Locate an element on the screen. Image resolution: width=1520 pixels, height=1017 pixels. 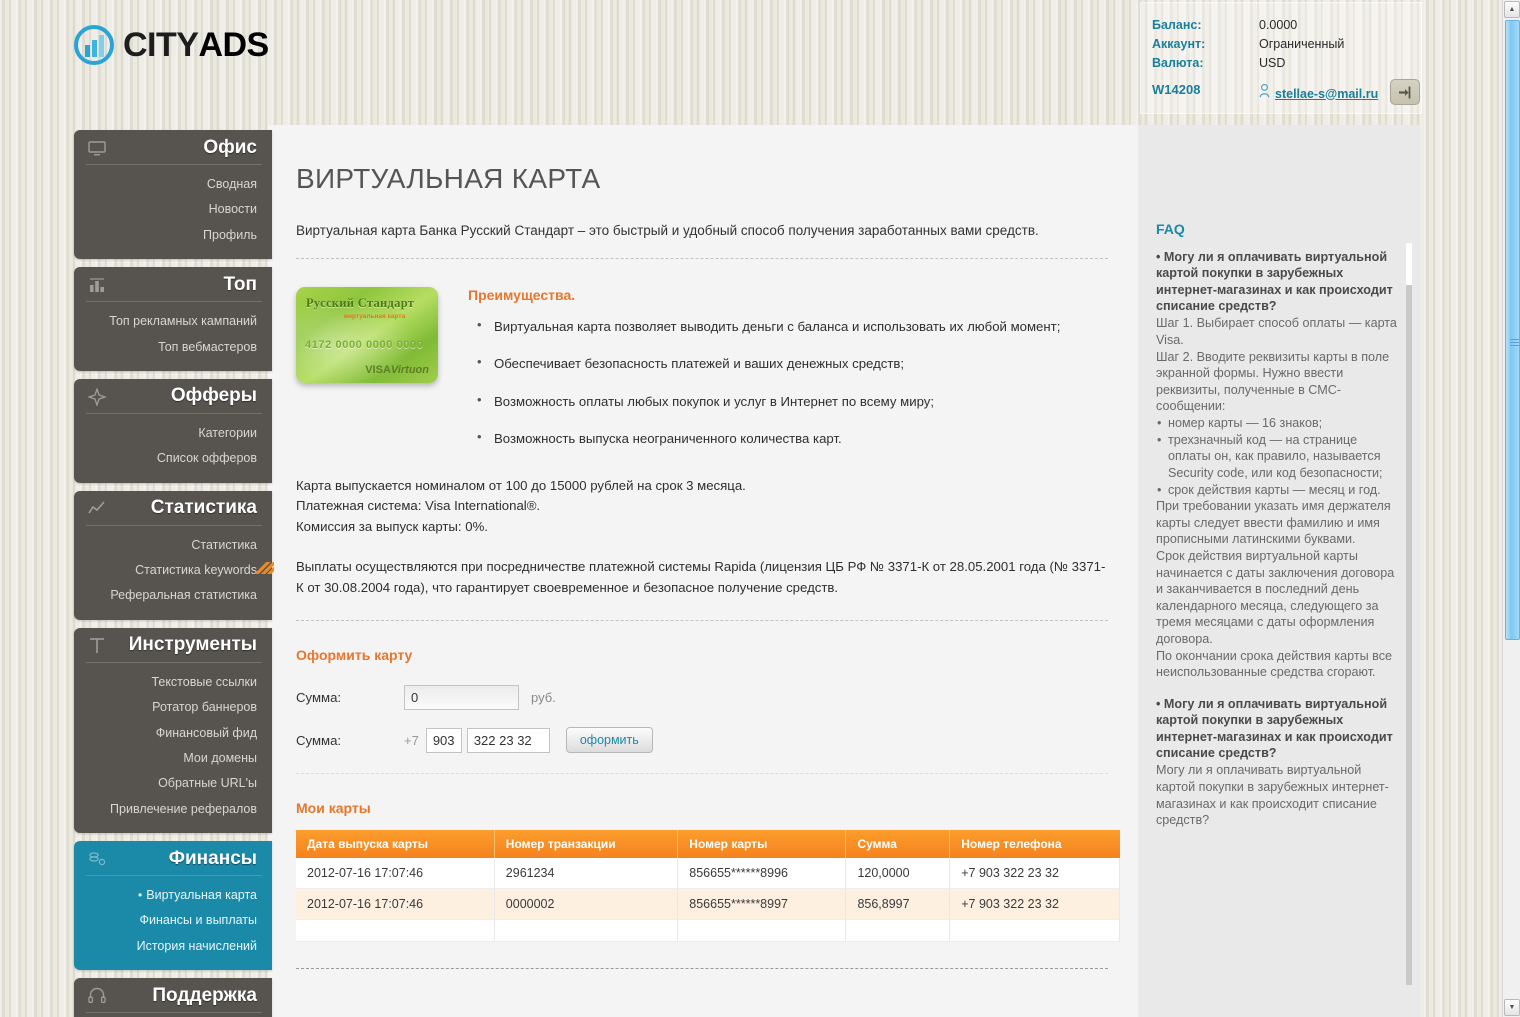
sidebar-block-header: Офис is located at coordinates (173, 147).